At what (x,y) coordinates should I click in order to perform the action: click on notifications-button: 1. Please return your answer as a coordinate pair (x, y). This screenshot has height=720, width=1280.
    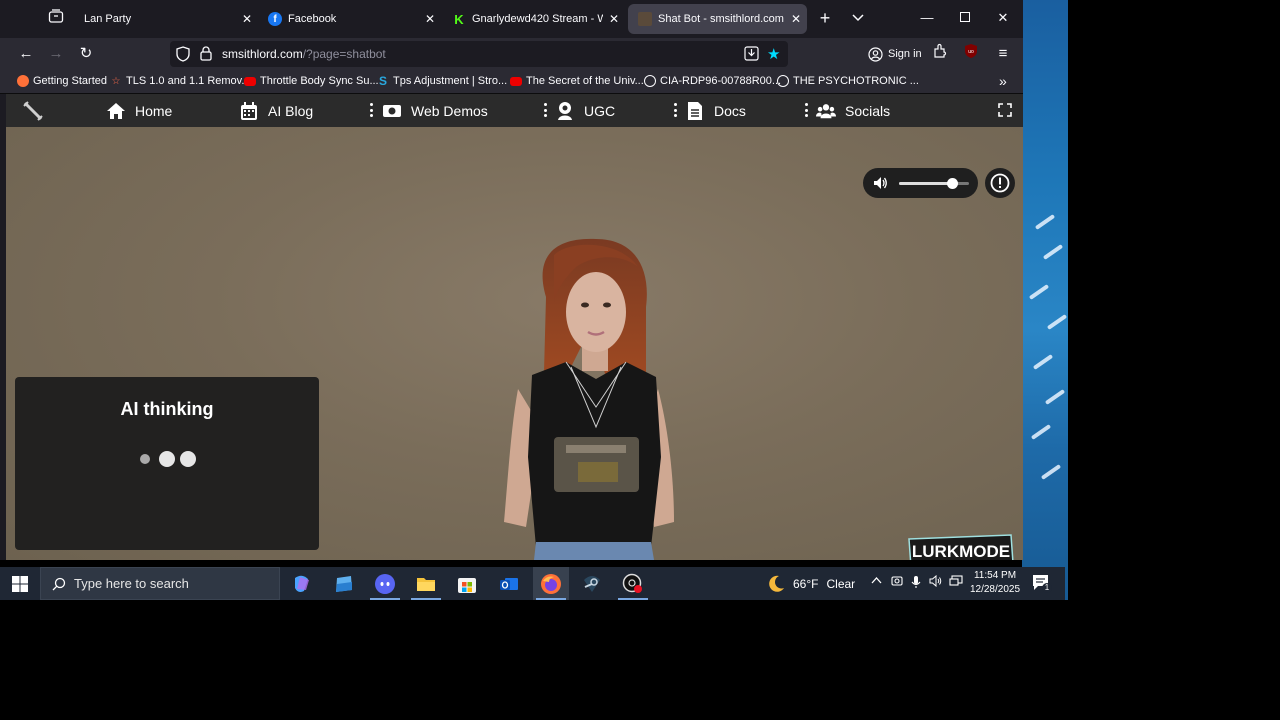
    Looking at the image, I should click on (1042, 583).